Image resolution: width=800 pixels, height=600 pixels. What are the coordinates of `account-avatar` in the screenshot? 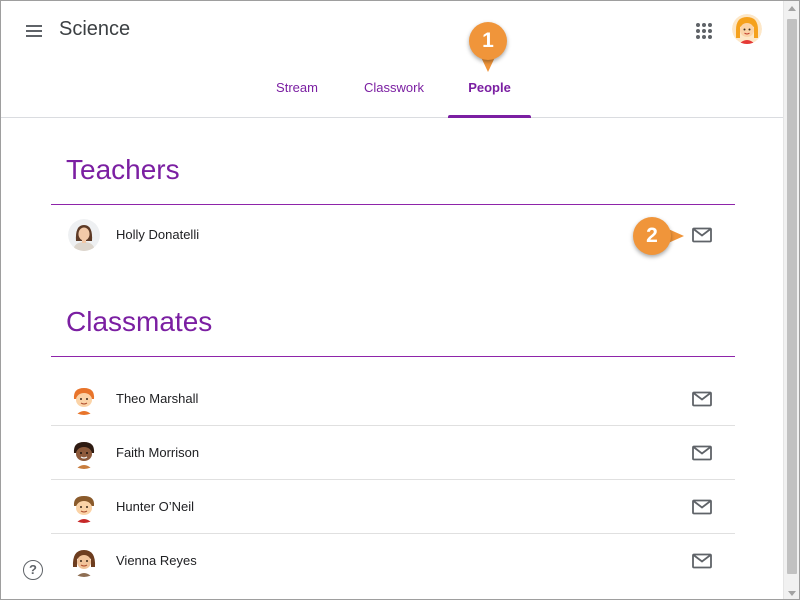 It's located at (747, 29).